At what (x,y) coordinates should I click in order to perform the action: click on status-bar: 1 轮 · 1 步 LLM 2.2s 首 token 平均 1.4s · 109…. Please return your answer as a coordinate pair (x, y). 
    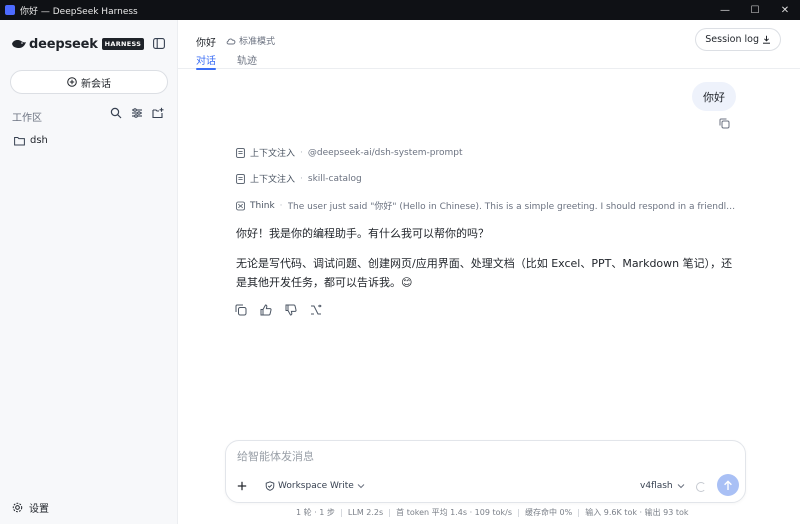
    Looking at the image, I should click on (492, 512).